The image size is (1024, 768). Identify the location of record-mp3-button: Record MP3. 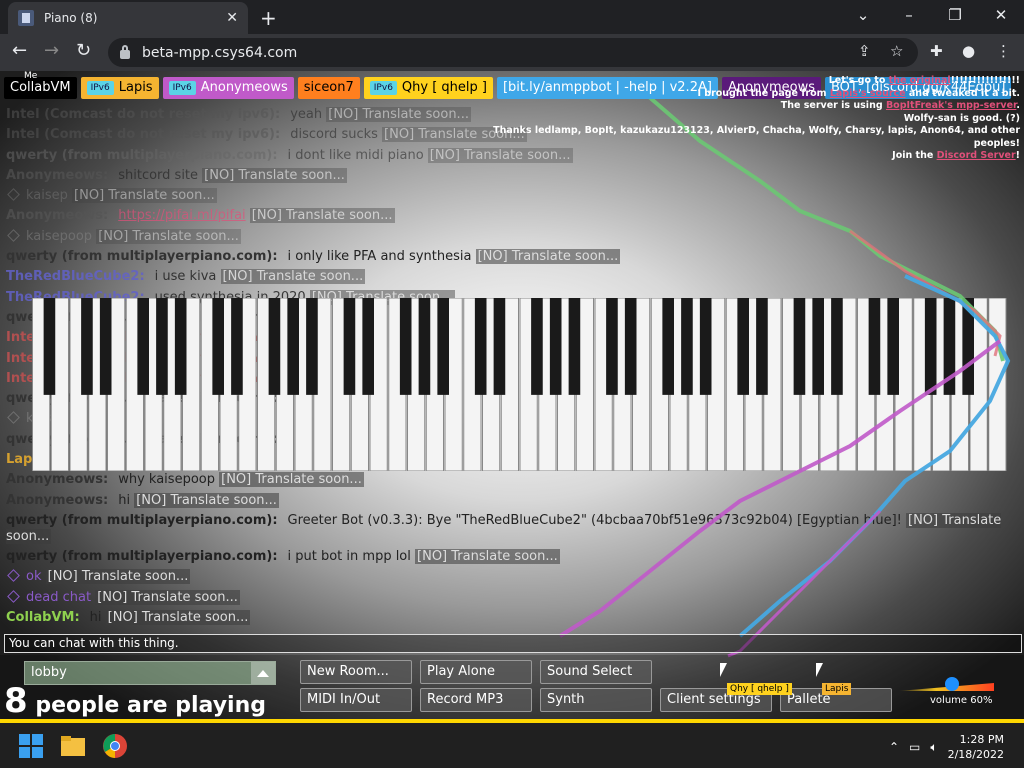
(476, 700).